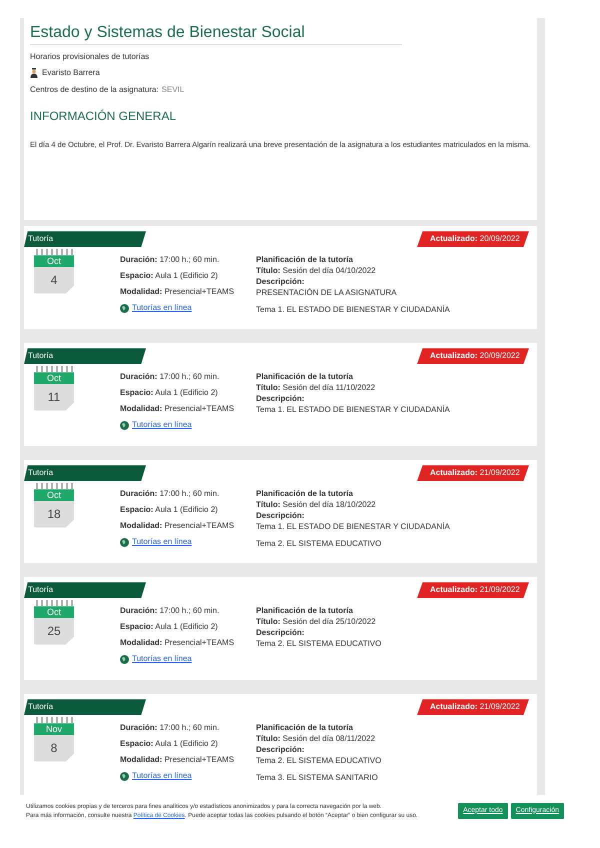 This screenshot has height=848, width=600. What do you see at coordinates (94, 90) in the screenshot?
I see `centers-label: Centros de destino de la asignatura:` at bounding box center [94, 90].